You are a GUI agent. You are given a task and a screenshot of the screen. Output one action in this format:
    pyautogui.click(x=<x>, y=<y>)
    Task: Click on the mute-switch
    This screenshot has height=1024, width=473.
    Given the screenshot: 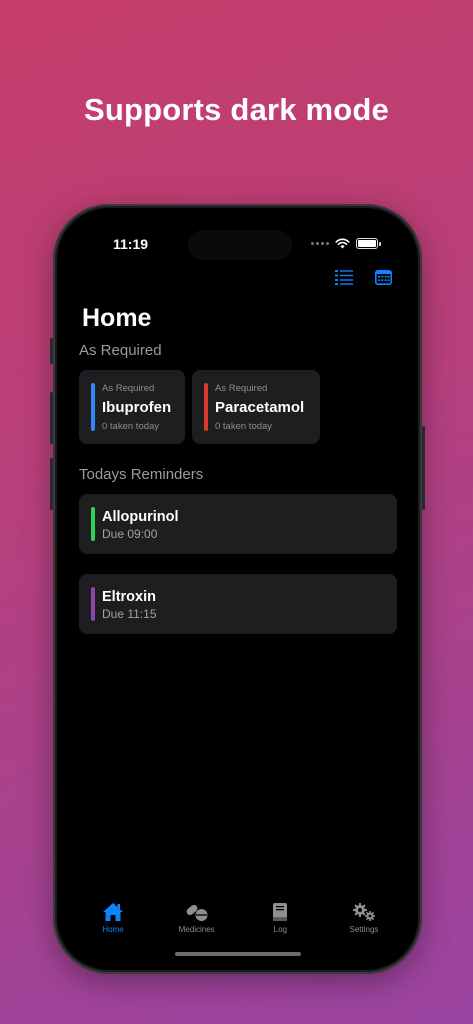 What is the action you would take?
    pyautogui.click(x=51, y=351)
    